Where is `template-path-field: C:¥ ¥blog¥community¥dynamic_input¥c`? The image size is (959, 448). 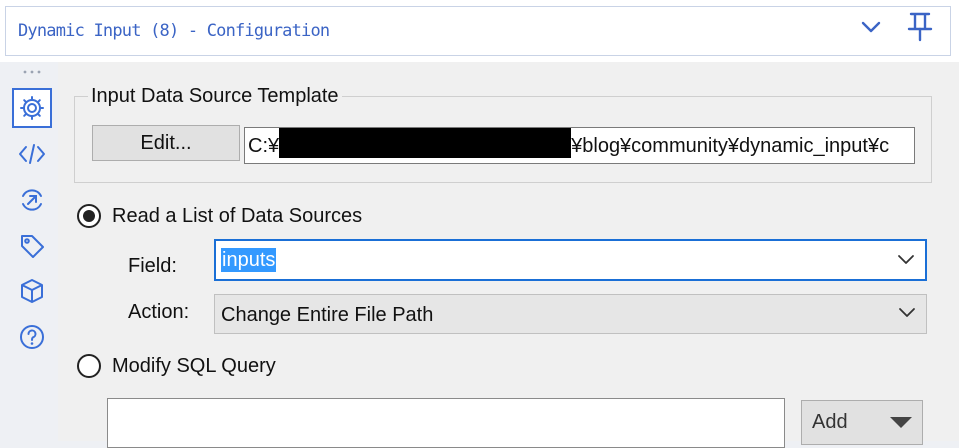 template-path-field: C:¥ ¥blog¥community¥dynamic_input¥c is located at coordinates (579, 145).